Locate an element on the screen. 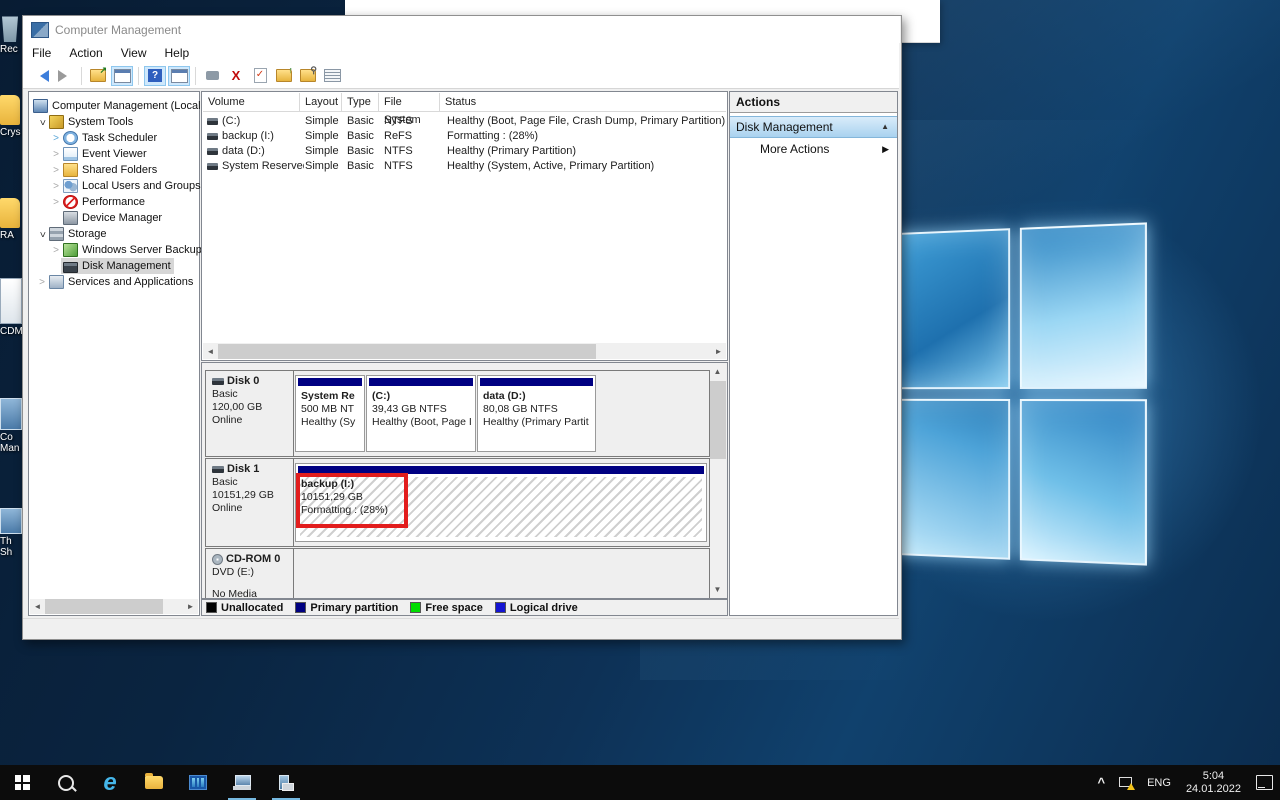 This screenshot has width=1280, height=800. actions-disk-management-group: Disk Management ▲ is located at coordinates (813, 127).